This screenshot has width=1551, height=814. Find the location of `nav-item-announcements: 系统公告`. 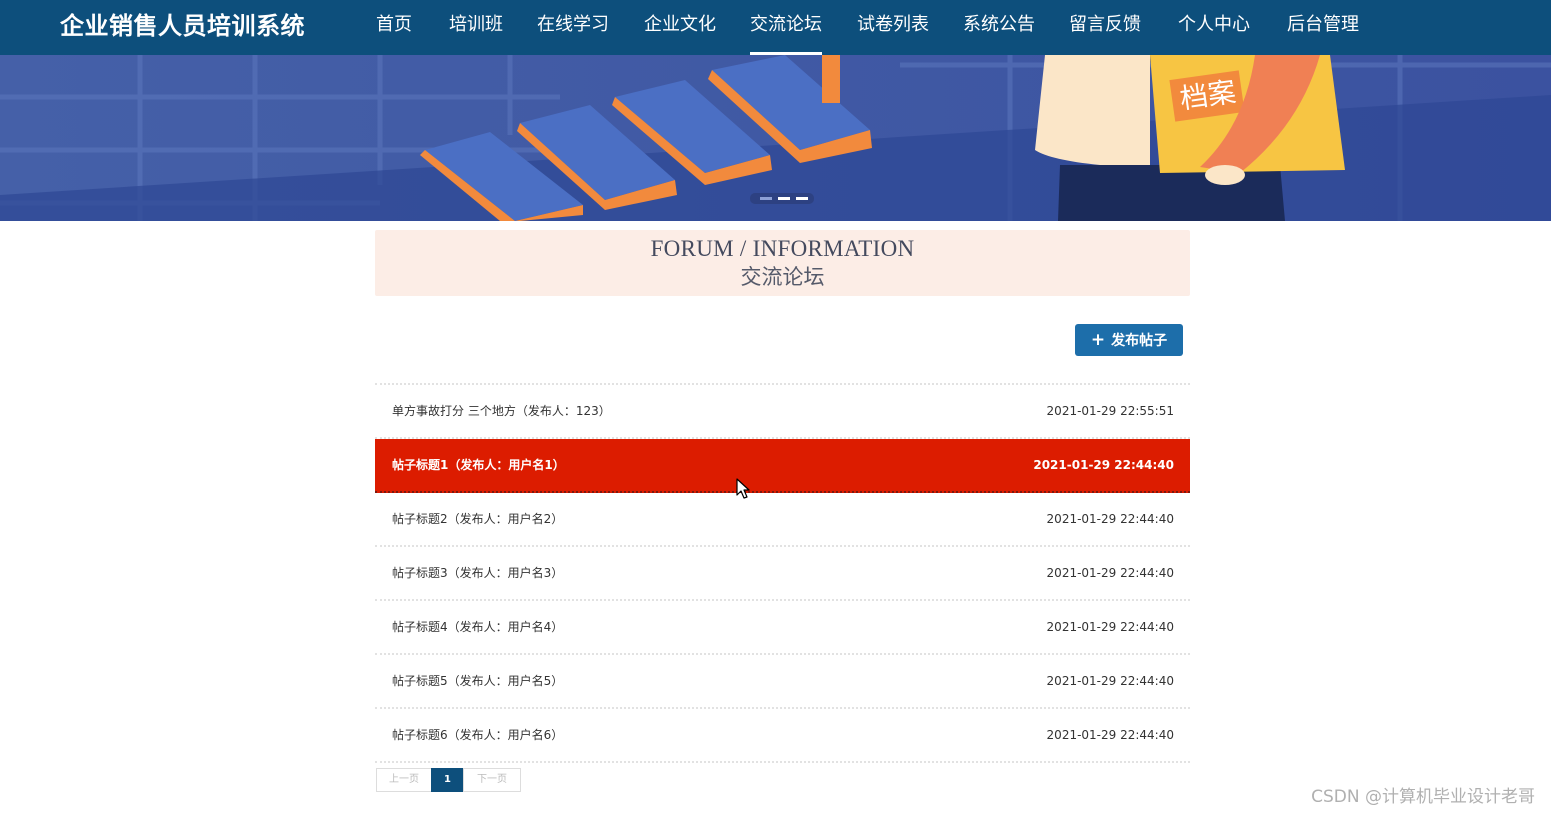

nav-item-announcements: 系统公告 is located at coordinates (999, 26).